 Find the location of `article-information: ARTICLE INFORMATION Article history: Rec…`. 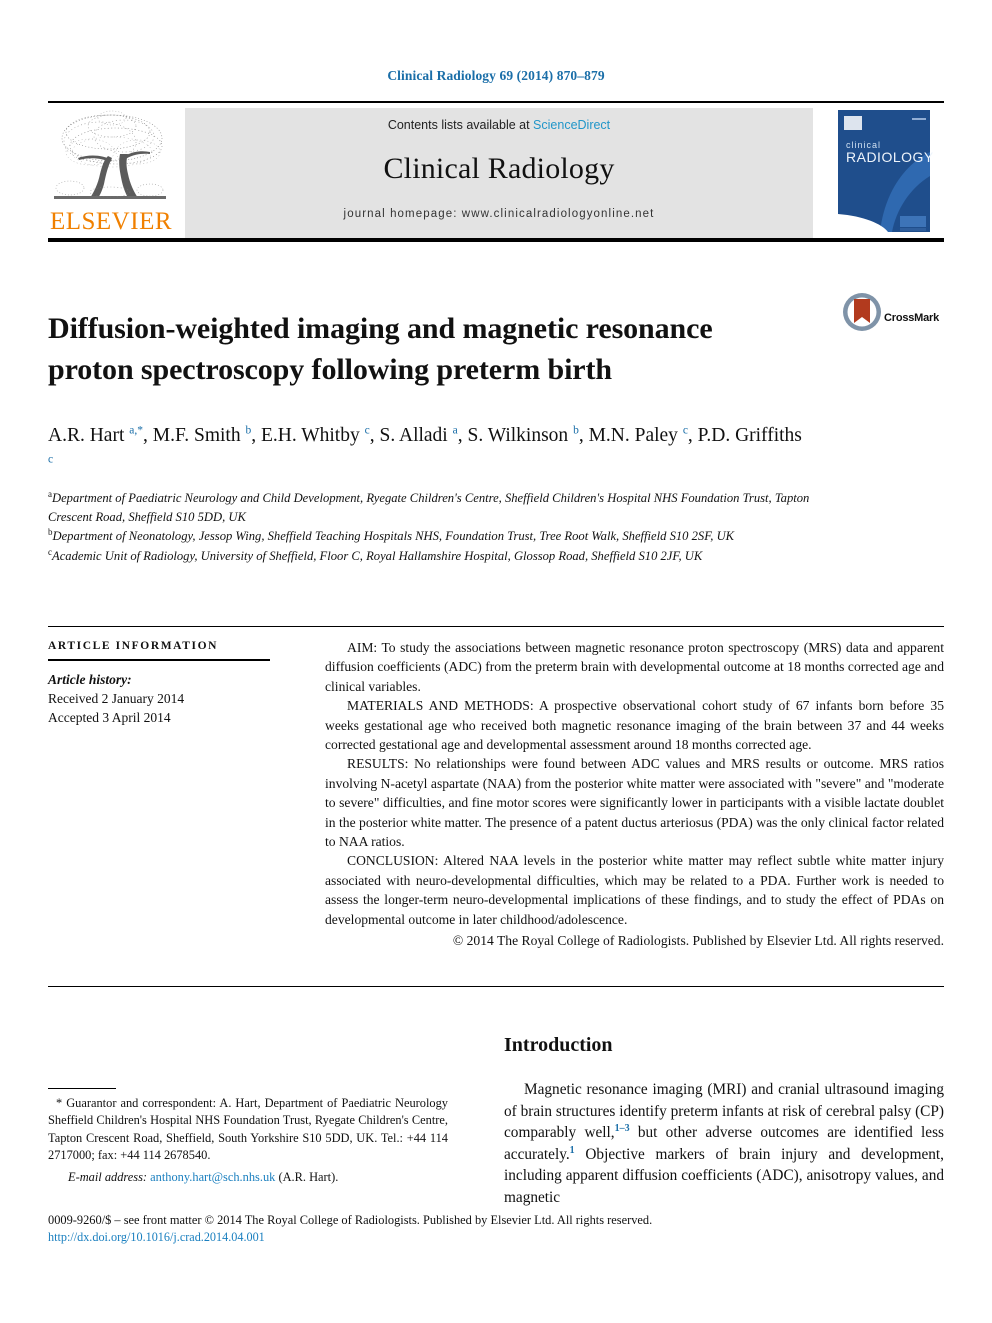

article-information: ARTICLE INFORMATION Article history: Rec… is located at coordinates (173, 683).